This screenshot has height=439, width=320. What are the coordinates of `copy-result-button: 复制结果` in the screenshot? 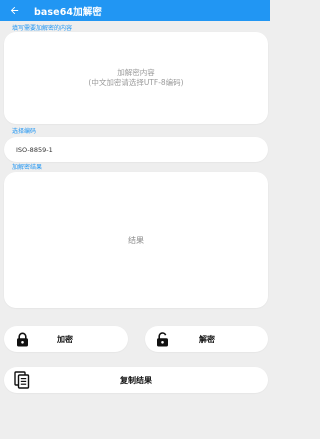 It's located at (136, 380).